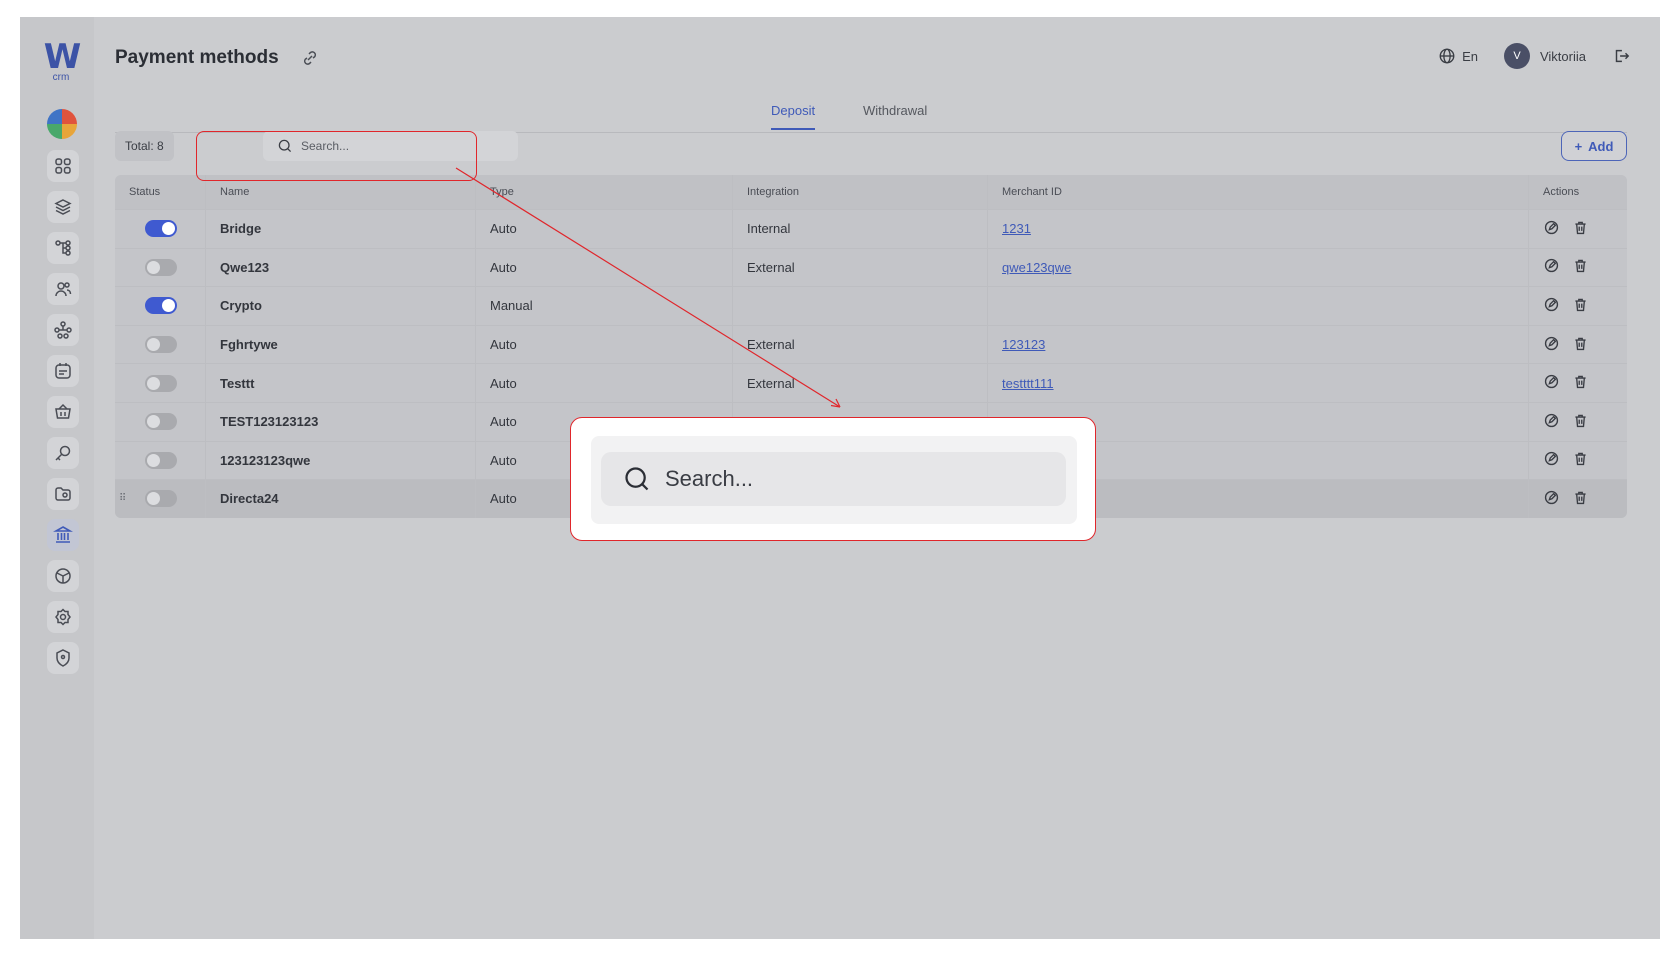 Image resolution: width=1680 pixels, height=963 pixels. I want to click on gear-icon, so click(63, 617).